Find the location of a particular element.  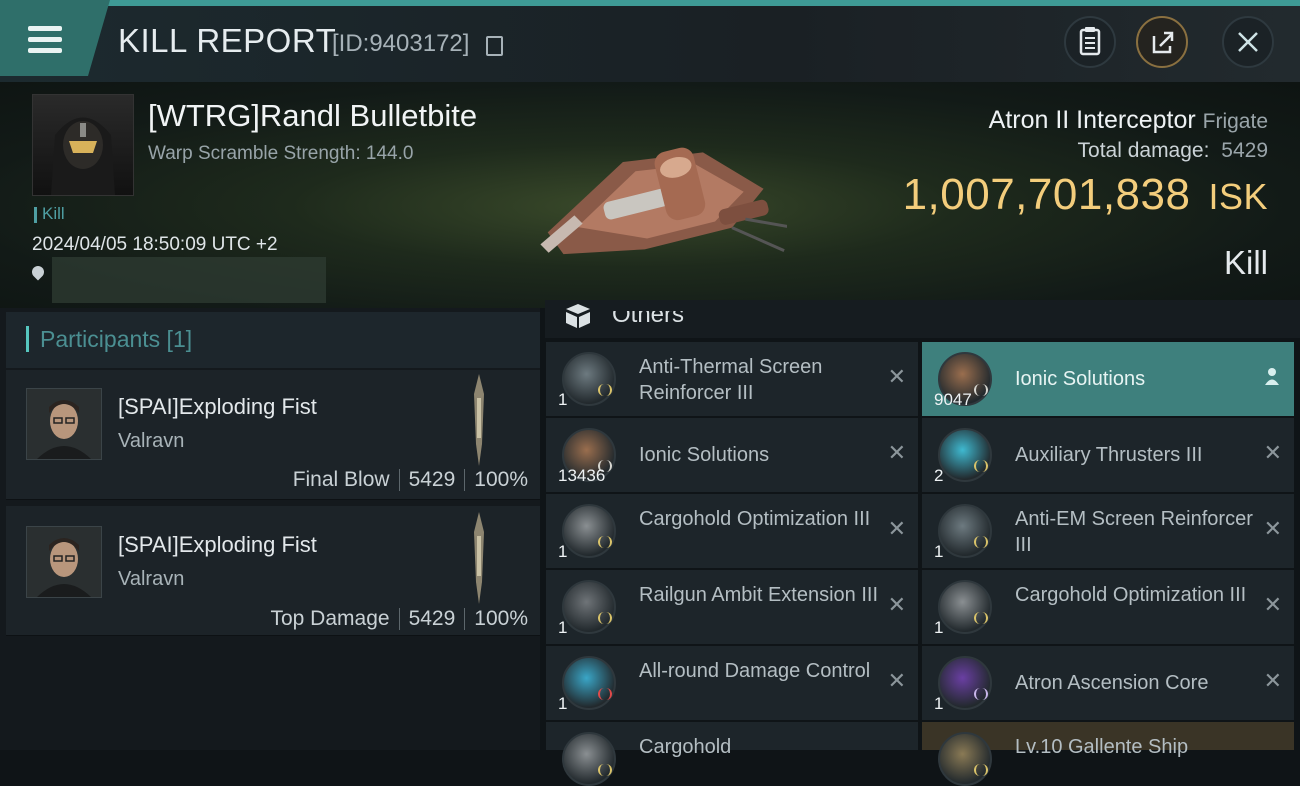

participant-stats: Top Damage 5429 100% is located at coordinates (399, 619).